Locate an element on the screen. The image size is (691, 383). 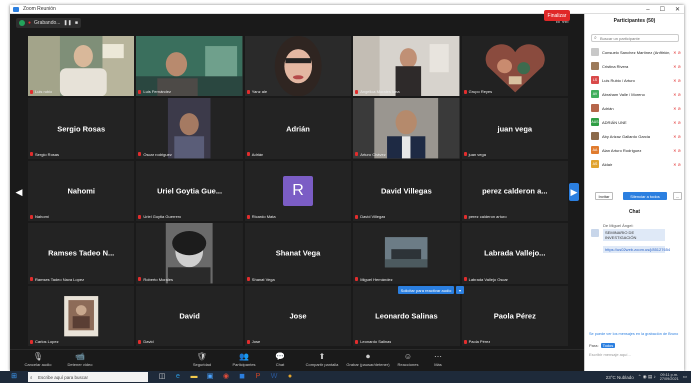
participant-tile: Grupo Reyes is located at coordinates (514, 66).